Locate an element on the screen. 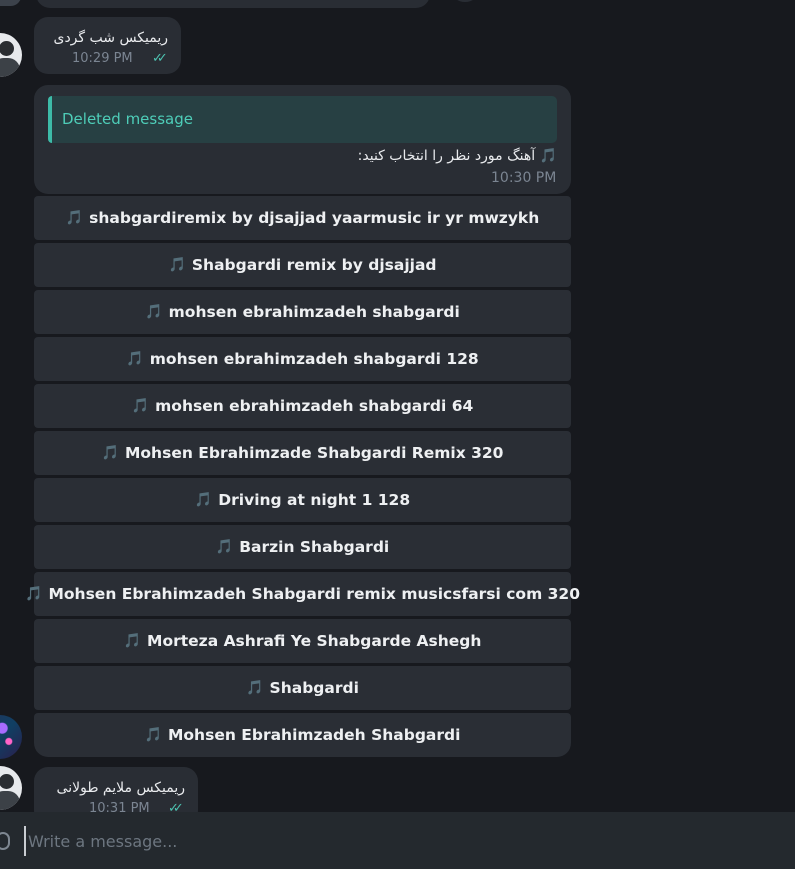  message-time: 10:29 PM is located at coordinates (102, 58).